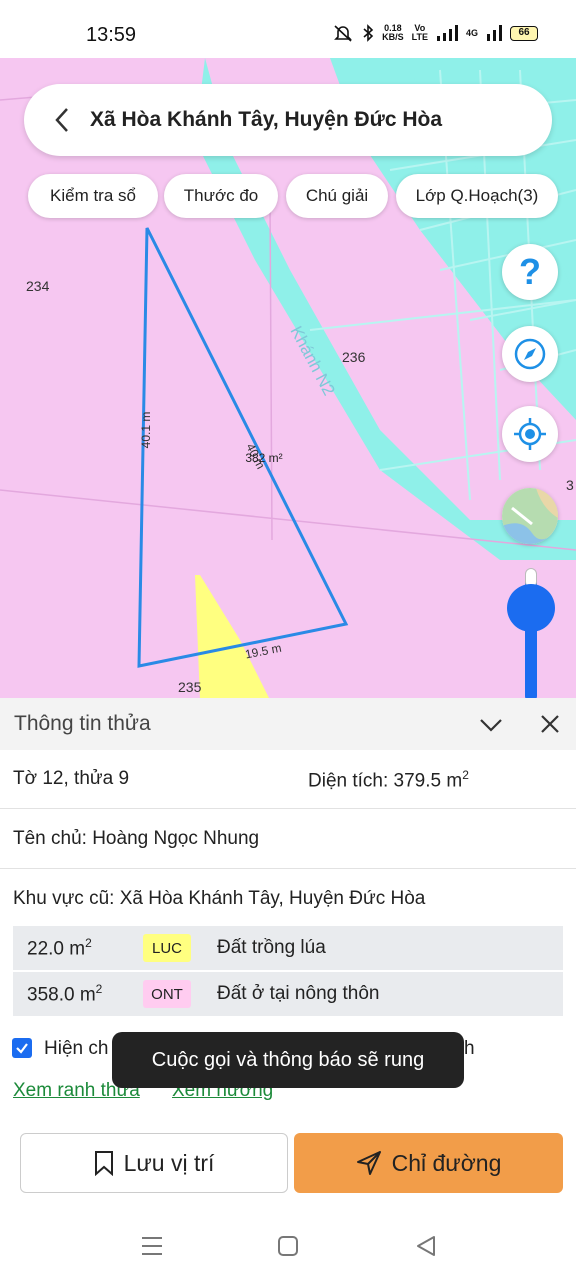 This screenshot has height=1280, width=576. What do you see at coordinates (343, 33) in the screenshot?
I see `mute-bell-icon` at bounding box center [343, 33].